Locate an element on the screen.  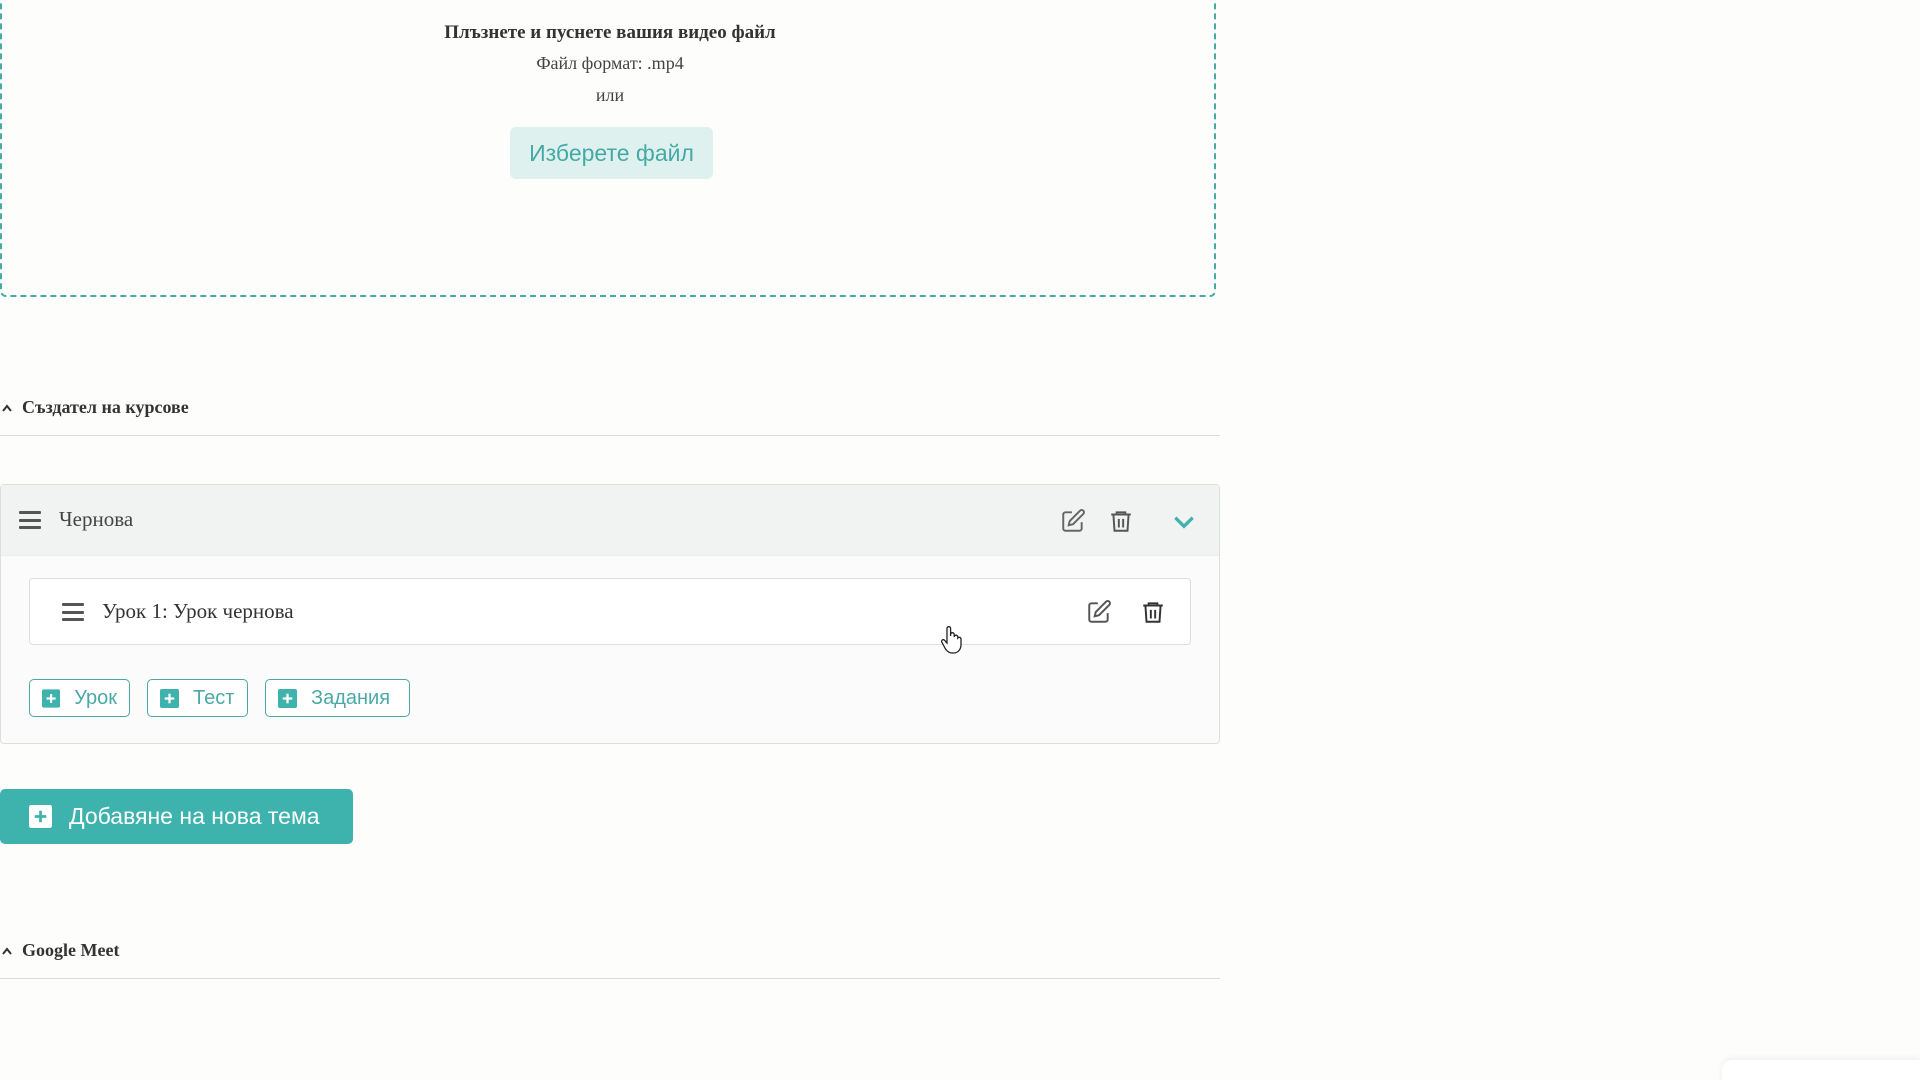
course-builder-label: Създател на курсове is located at coordinates (105, 407).